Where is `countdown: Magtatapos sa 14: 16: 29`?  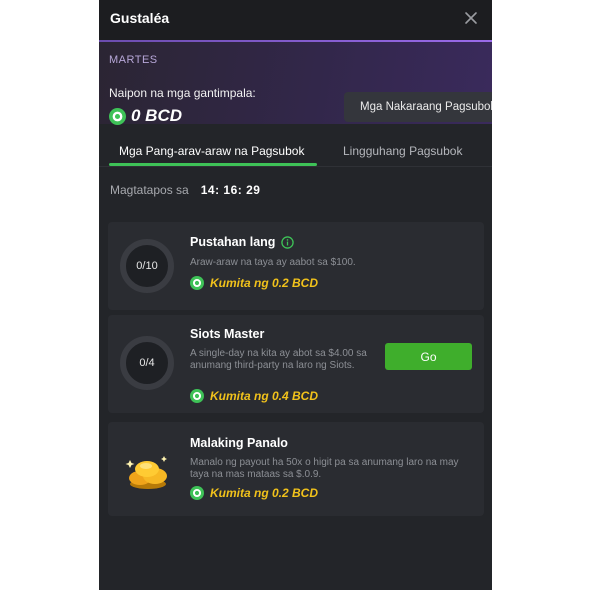 countdown: Magtatapos sa 14: 16: 29 is located at coordinates (185, 190).